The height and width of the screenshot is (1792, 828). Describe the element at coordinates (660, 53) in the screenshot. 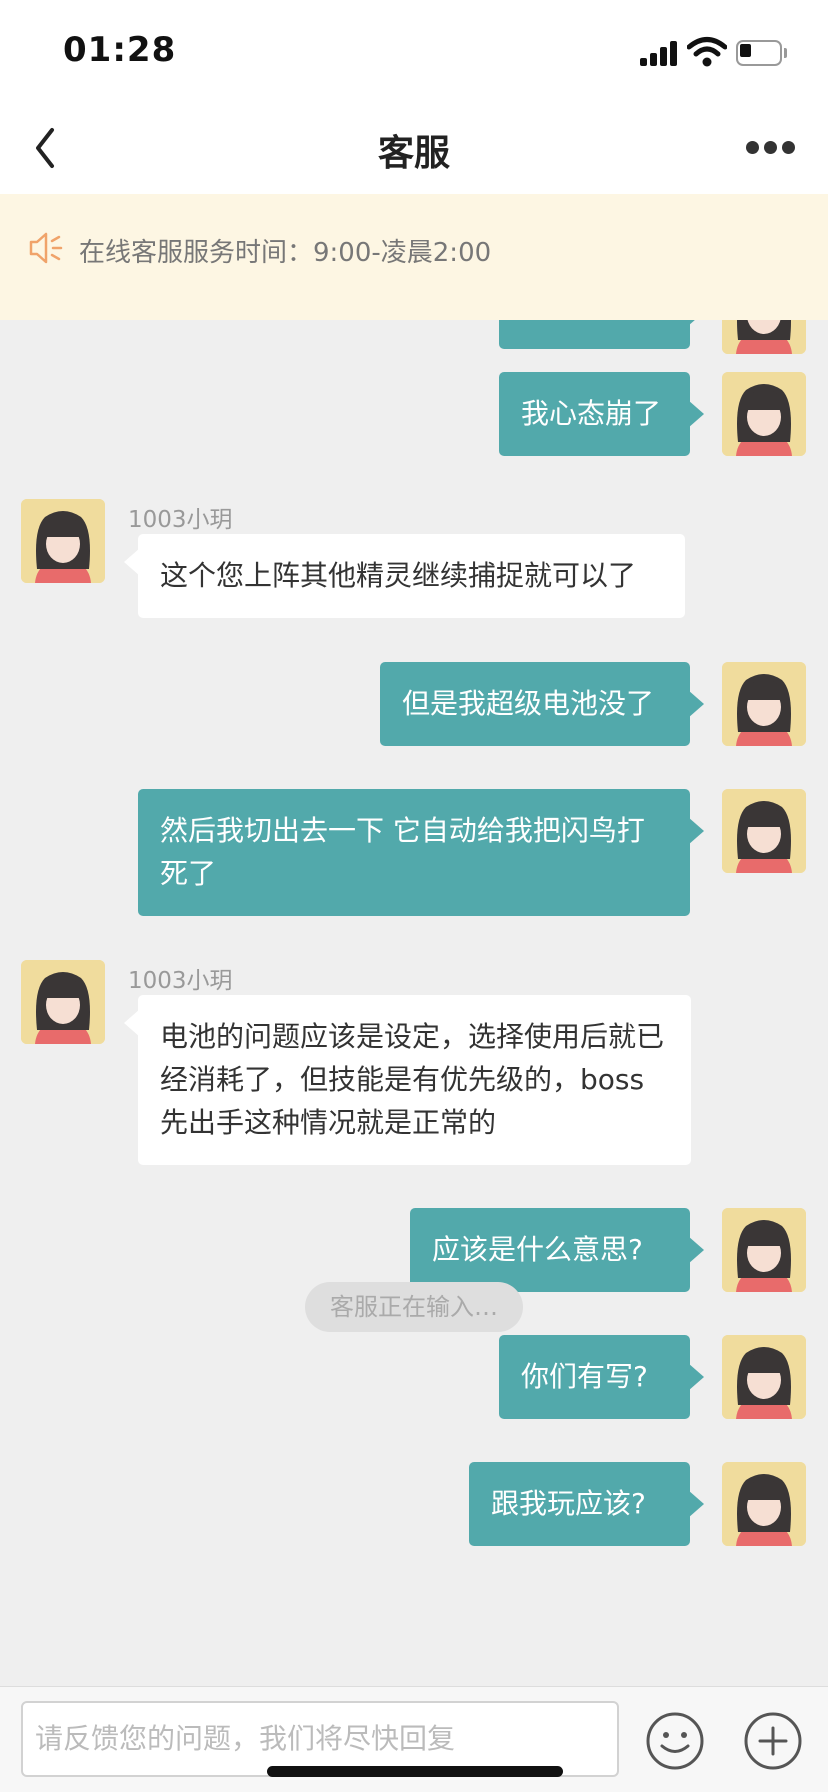

I see `signal-icon` at that location.